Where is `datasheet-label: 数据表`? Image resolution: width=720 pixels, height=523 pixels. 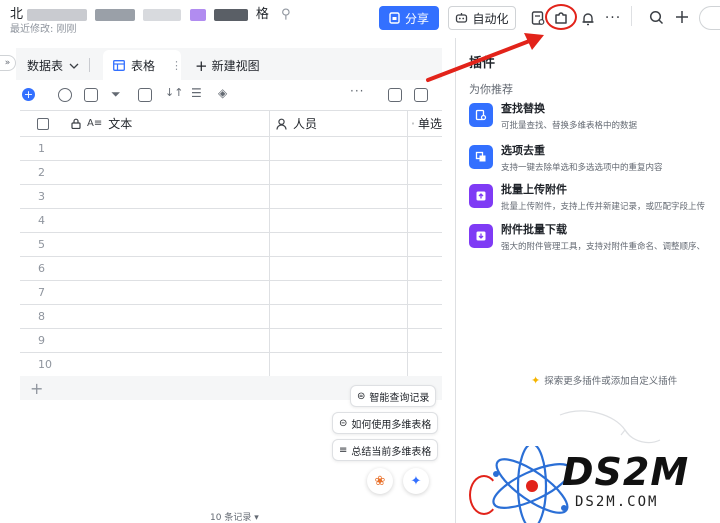
datasheet-label: 数据表 is located at coordinates (45, 66).